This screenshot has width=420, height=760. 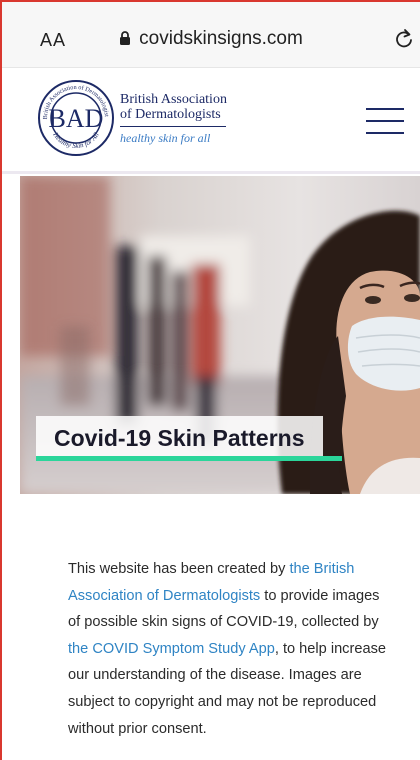 I want to click on svg-text: BAD, so click(x=76, y=118).